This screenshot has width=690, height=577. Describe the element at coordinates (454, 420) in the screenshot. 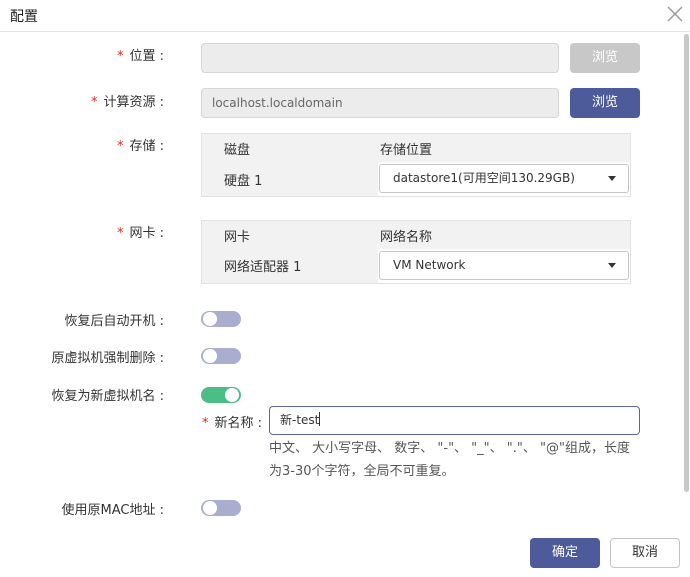

I see `new-name-input: 新-test` at that location.